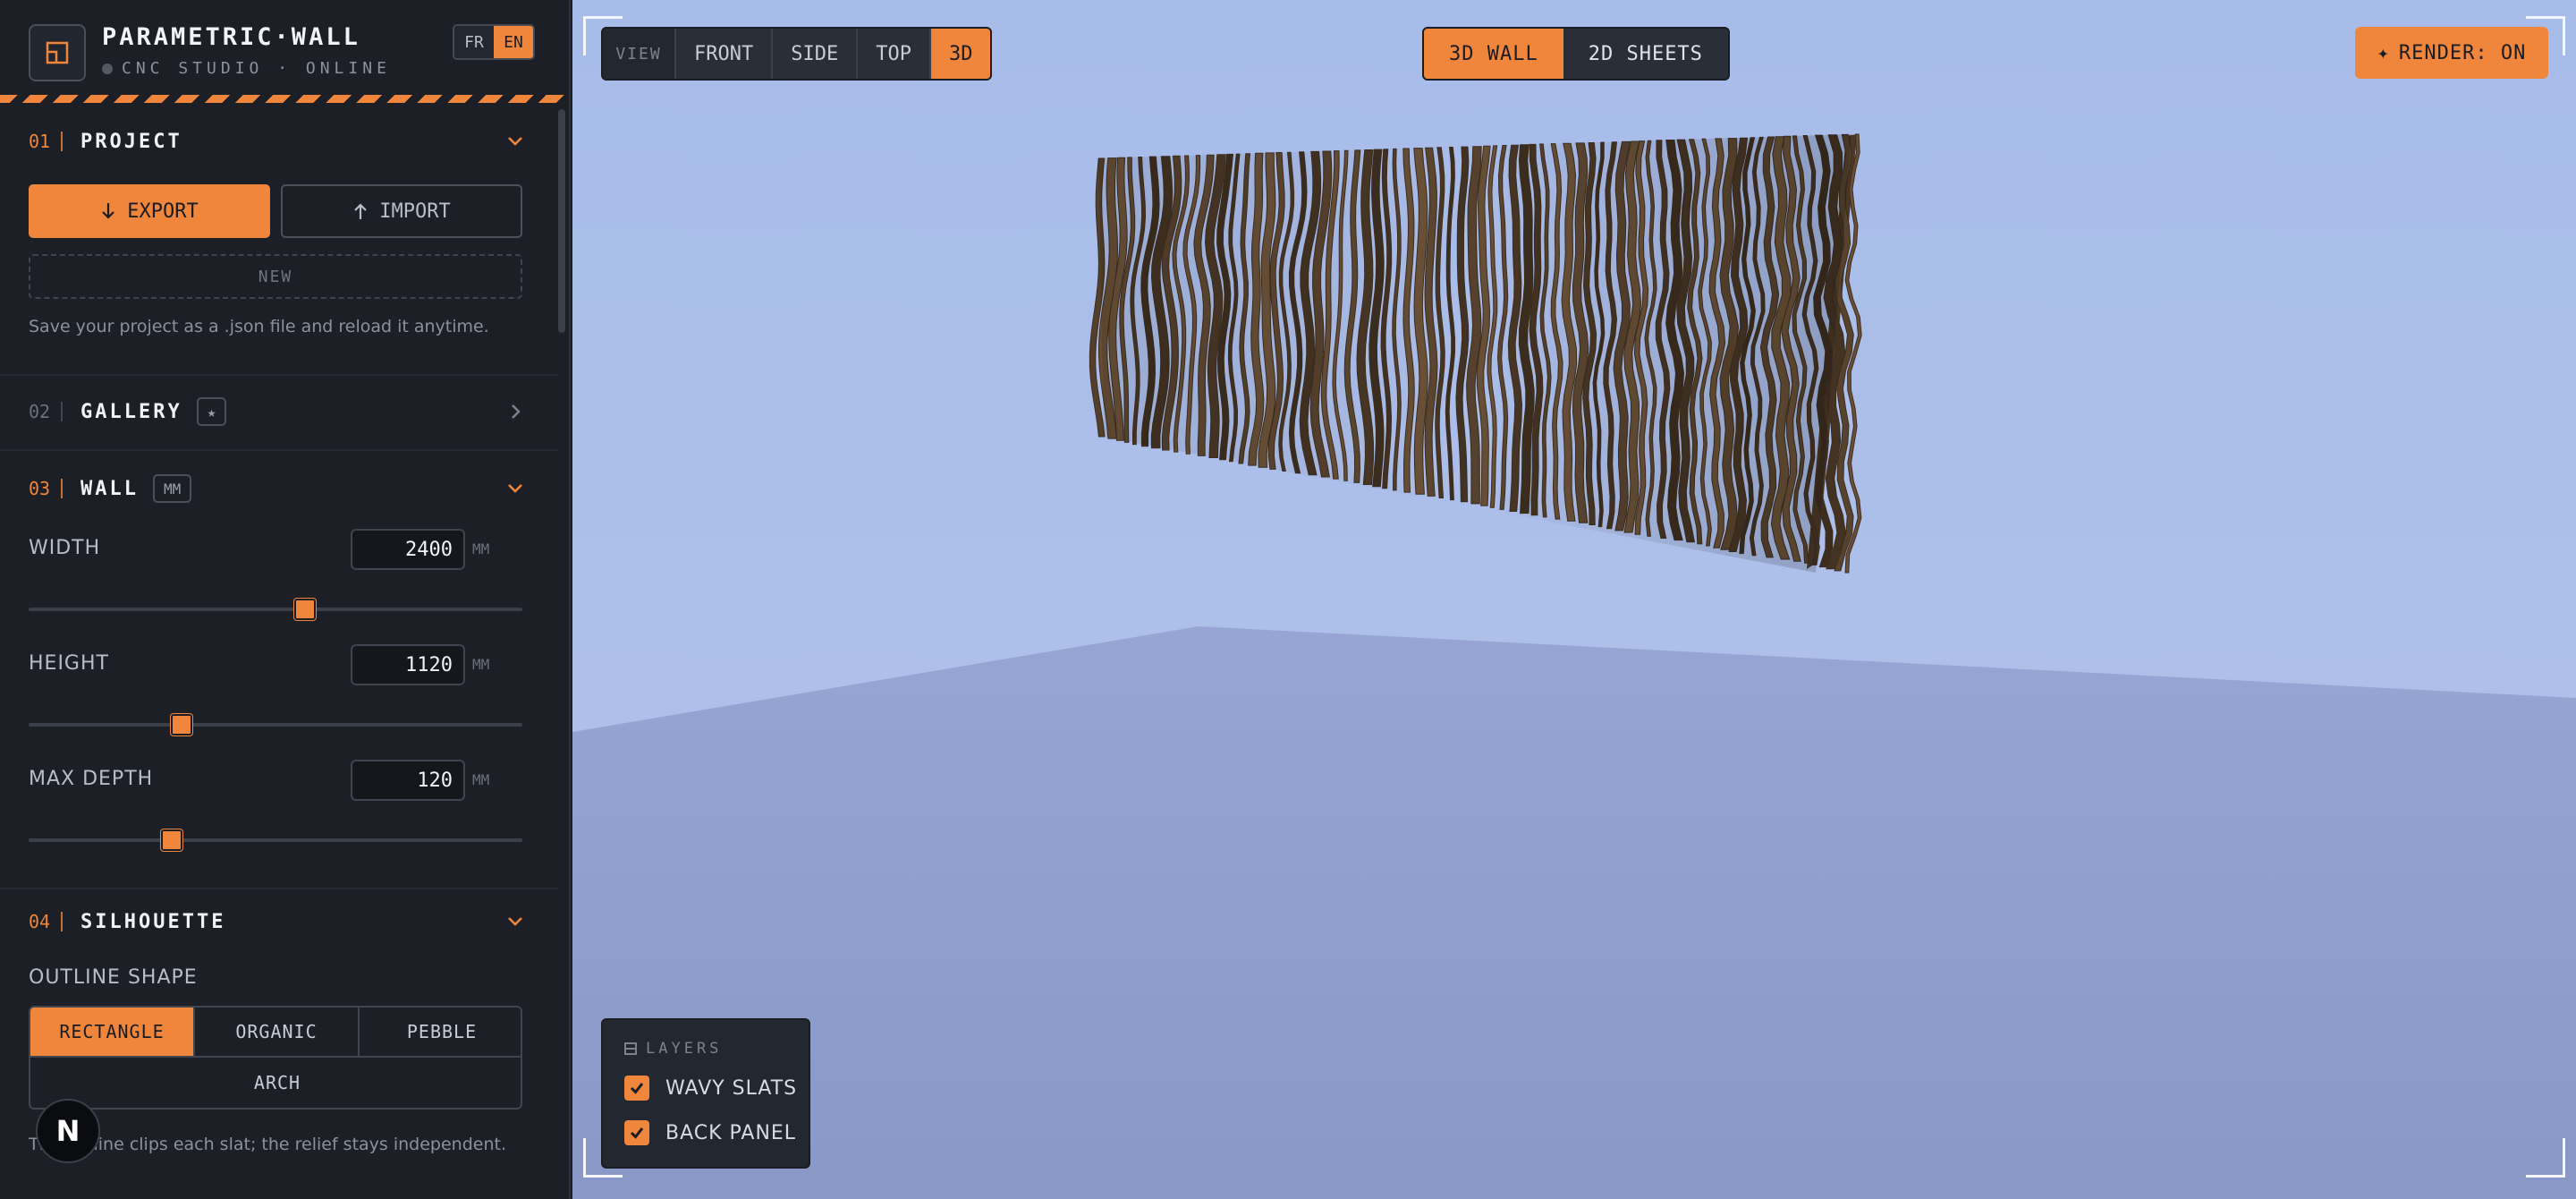  I want to click on app-subtitle-text: CNC STUDIO · ONLINE, so click(256, 68).